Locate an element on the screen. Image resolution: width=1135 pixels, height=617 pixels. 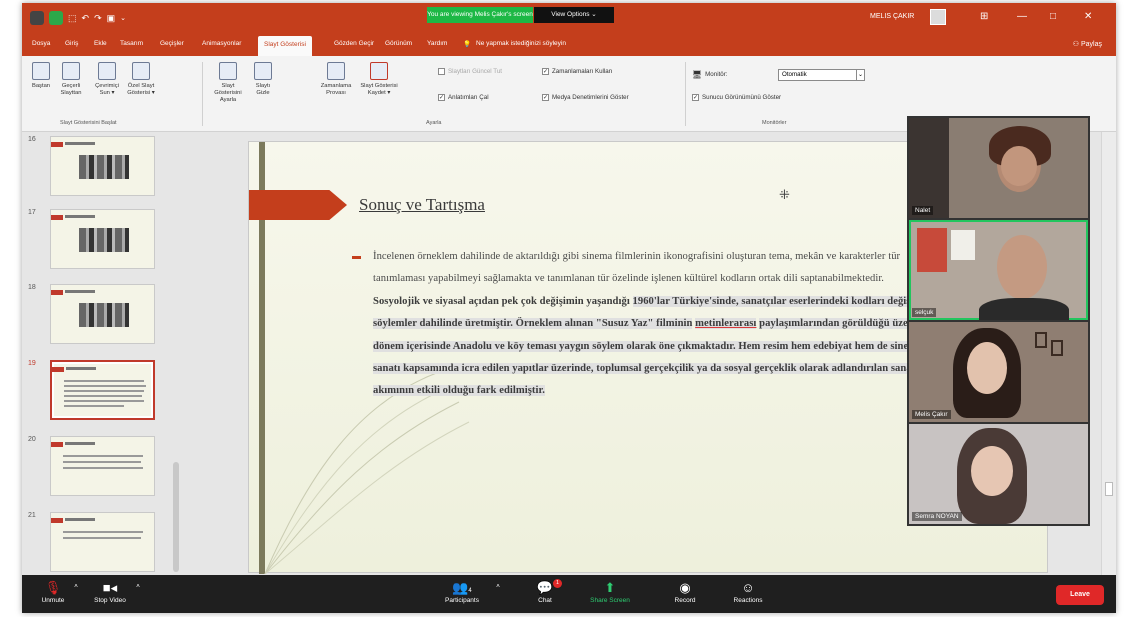
tab-file: Dosya is located at coordinates (41, 43).